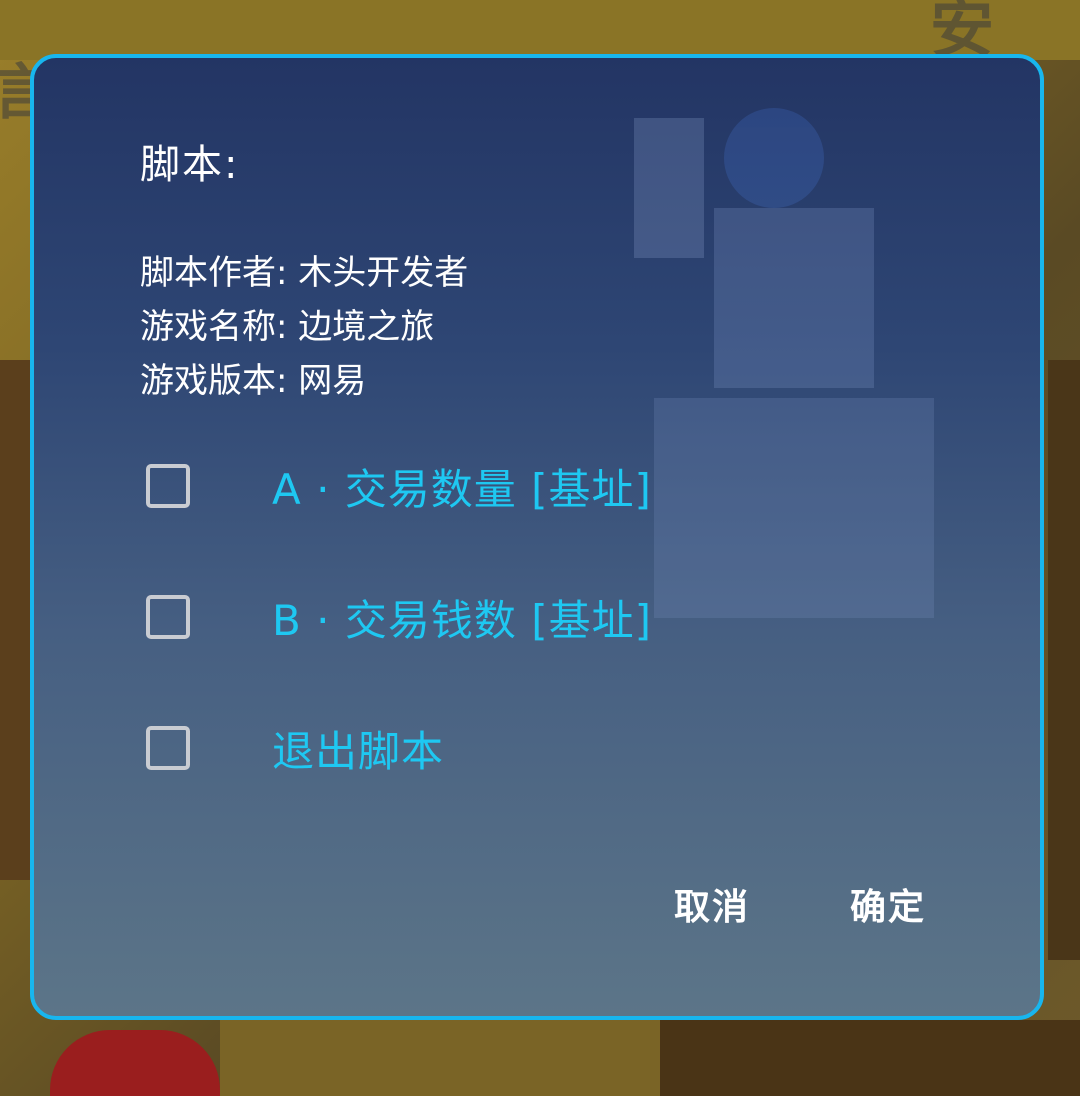  What do you see at coordinates (462, 486) in the screenshot?
I see `option-trade-quantity-label: A · 交易数量 [基址]` at bounding box center [462, 486].